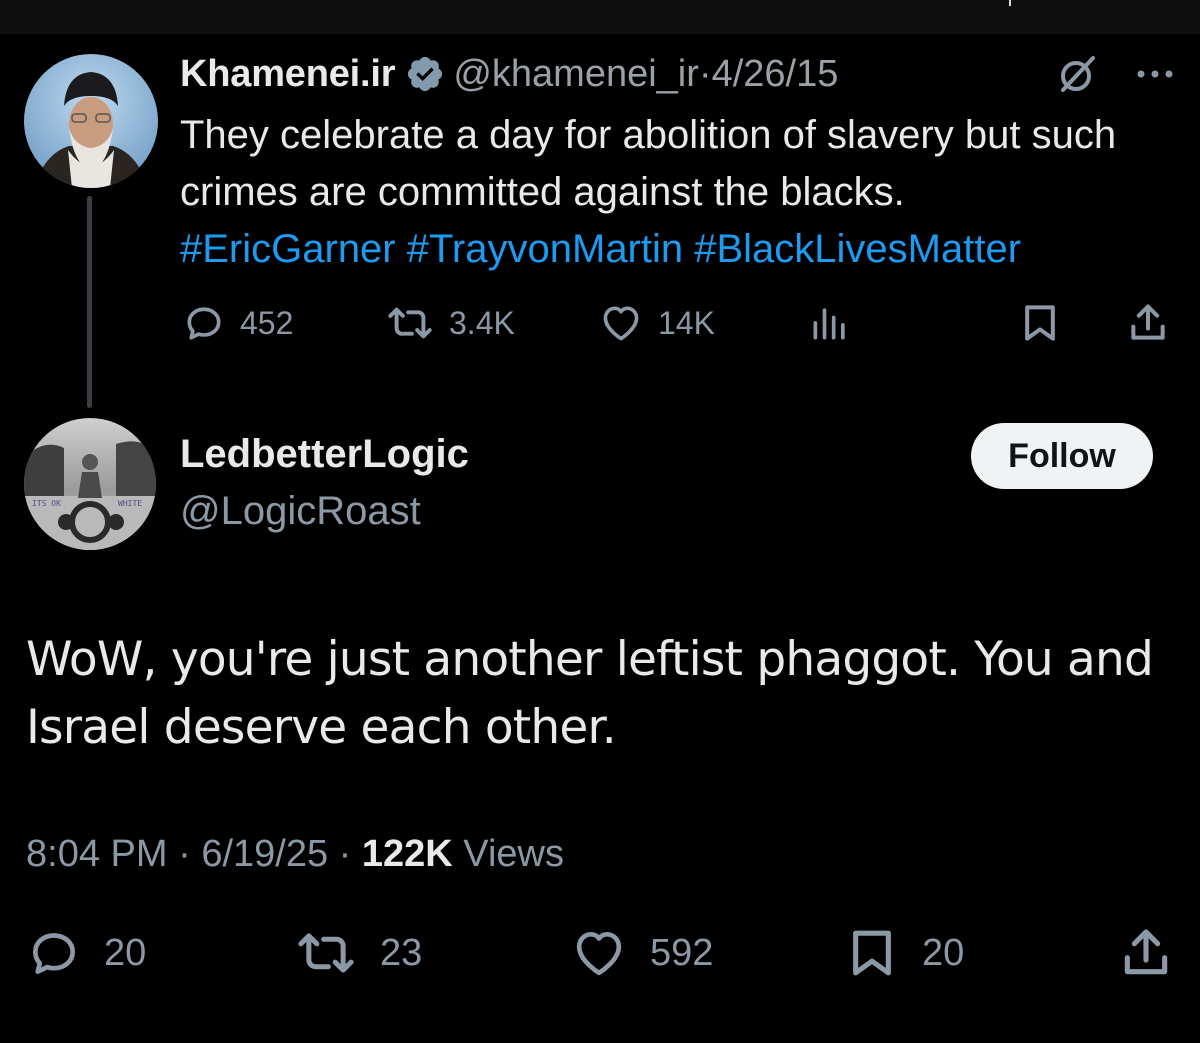  I want to click on svg-text: WHITE, so click(130, 503).